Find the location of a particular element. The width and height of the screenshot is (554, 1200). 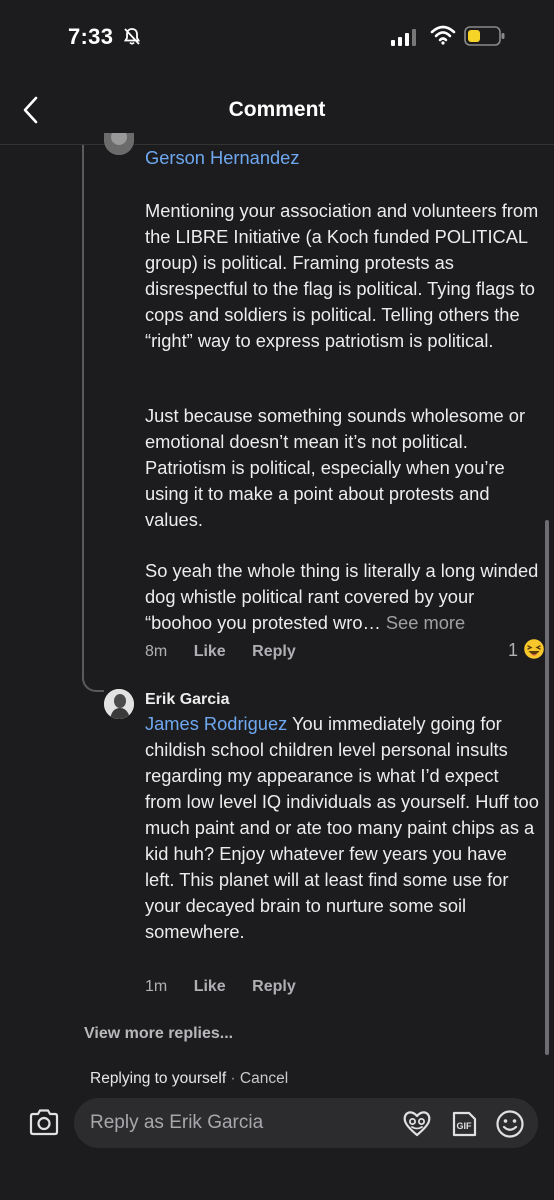

comment-time: 8m is located at coordinates (156, 651).